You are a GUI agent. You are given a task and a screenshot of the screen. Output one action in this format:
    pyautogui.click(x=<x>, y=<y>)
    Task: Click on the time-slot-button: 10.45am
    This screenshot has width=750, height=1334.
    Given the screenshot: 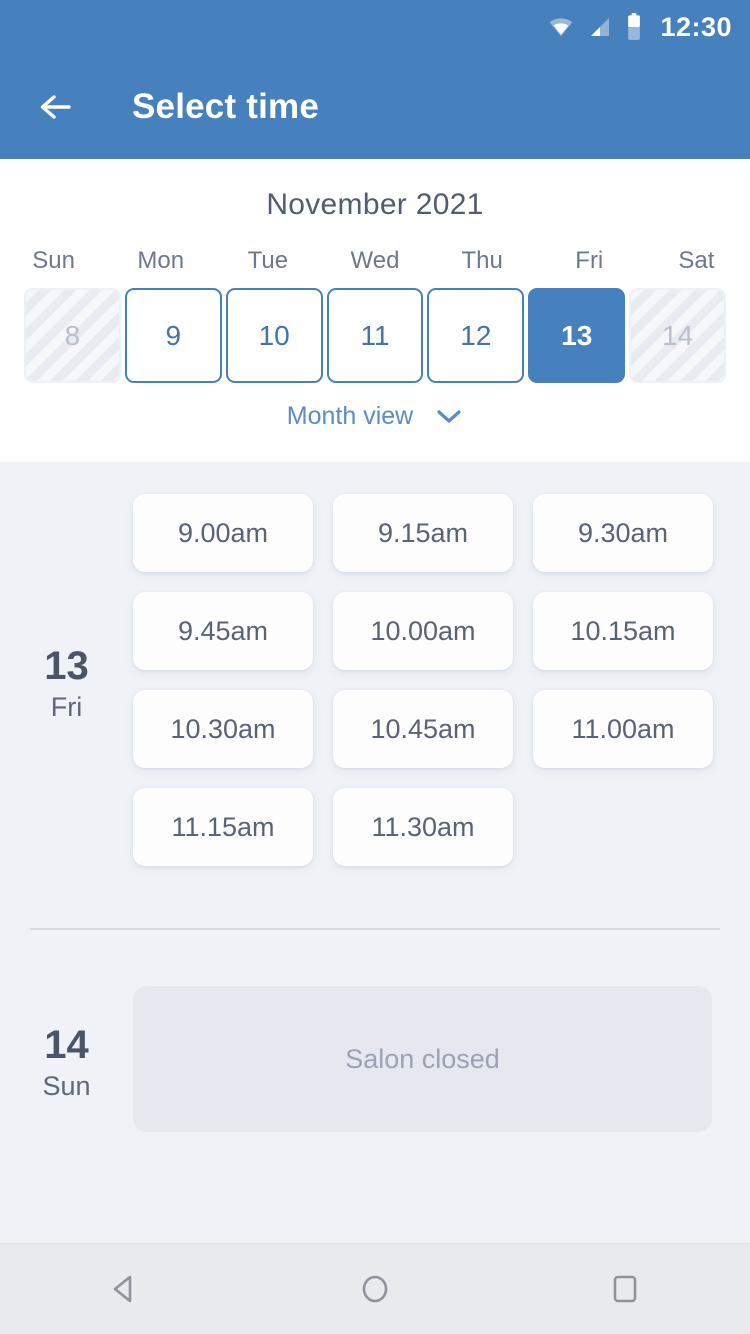 What is the action you would take?
    pyautogui.click(x=423, y=729)
    